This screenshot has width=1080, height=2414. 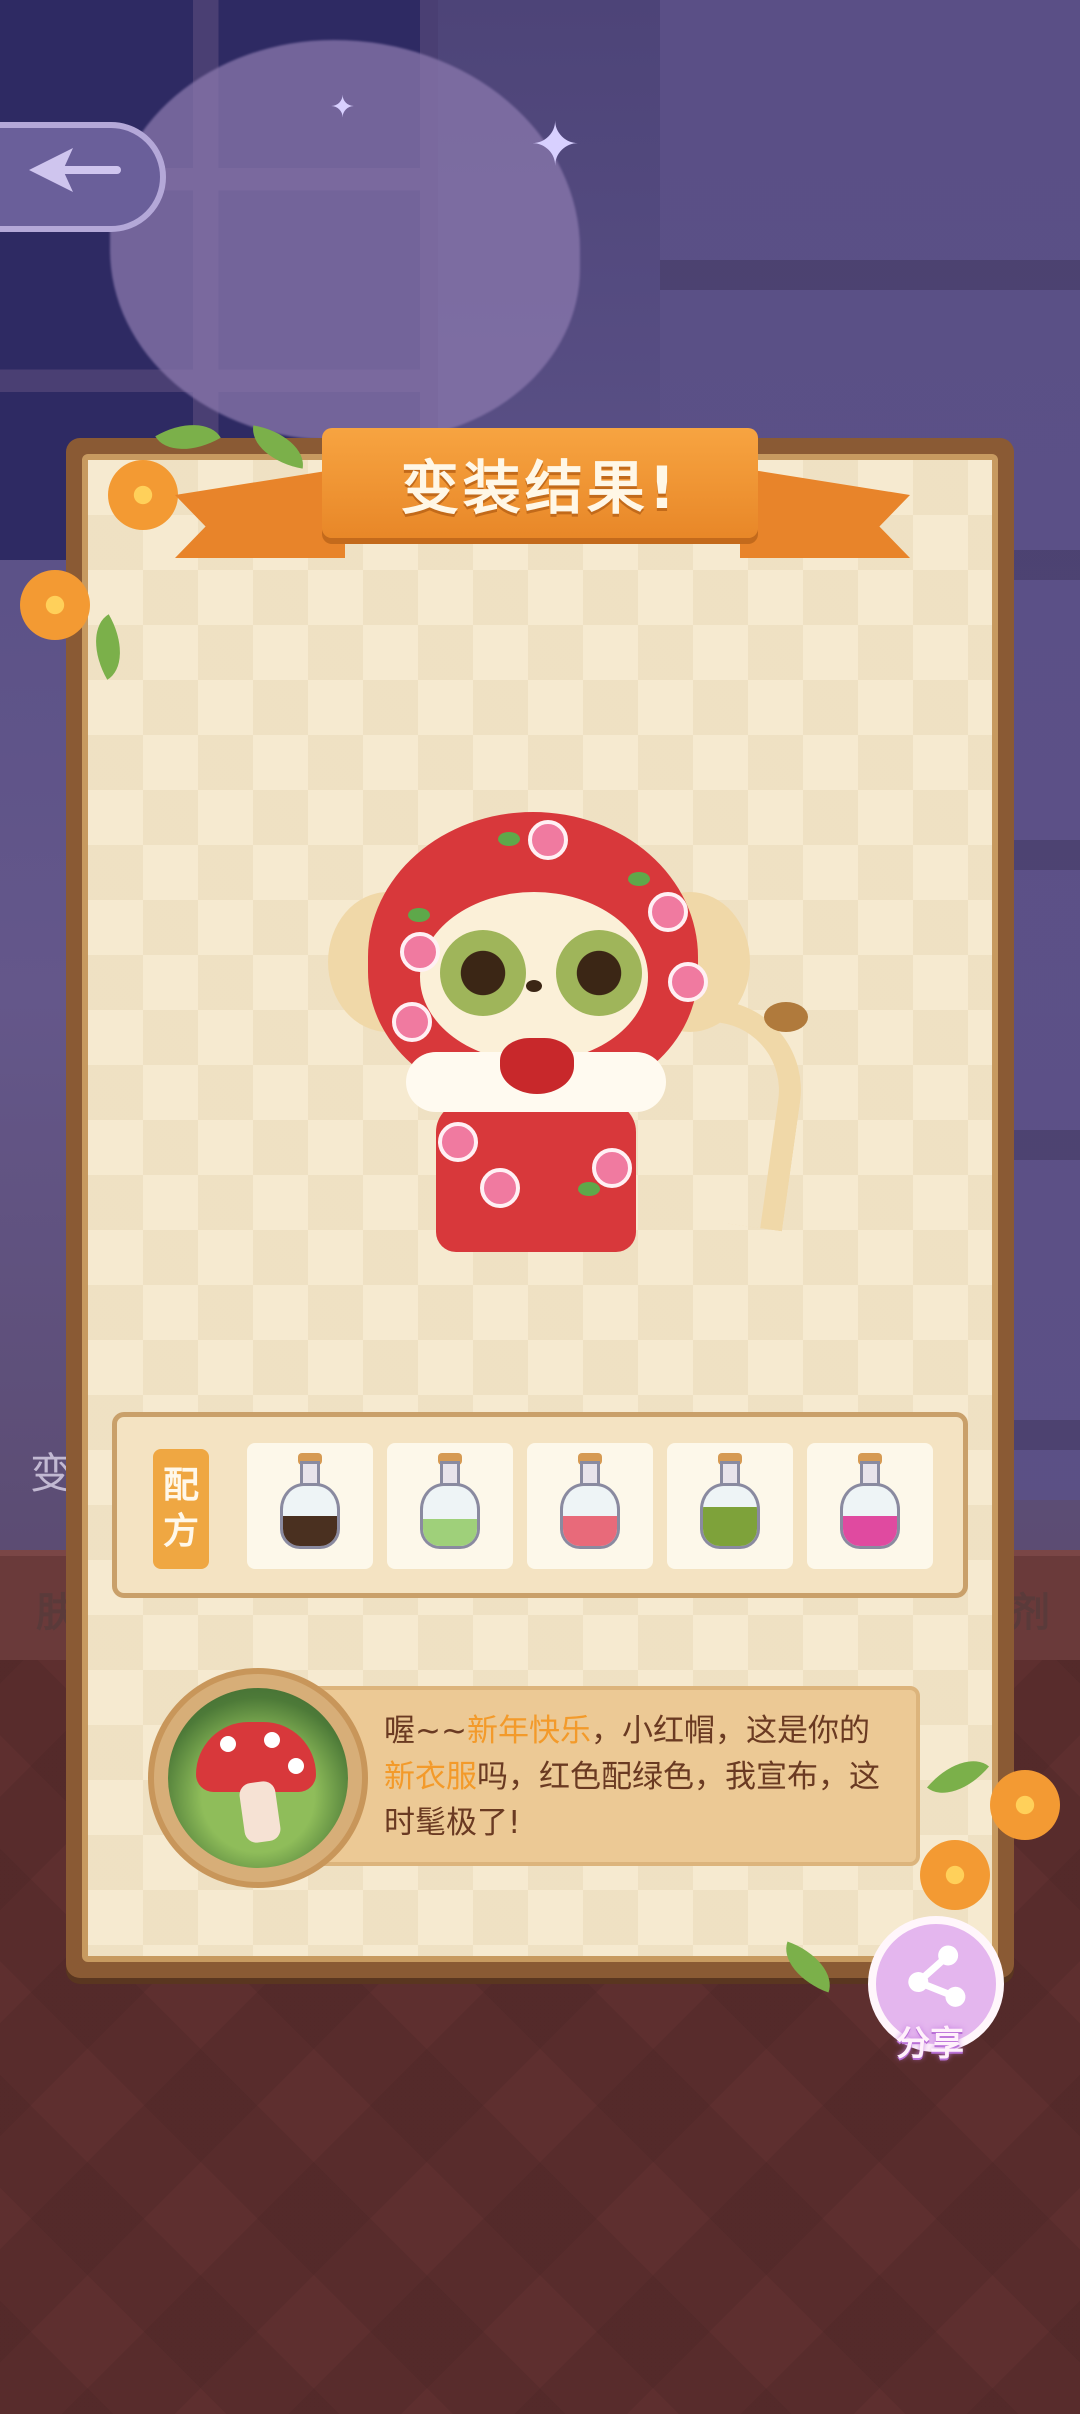 I want to click on character-bow, so click(x=537, y=1066).